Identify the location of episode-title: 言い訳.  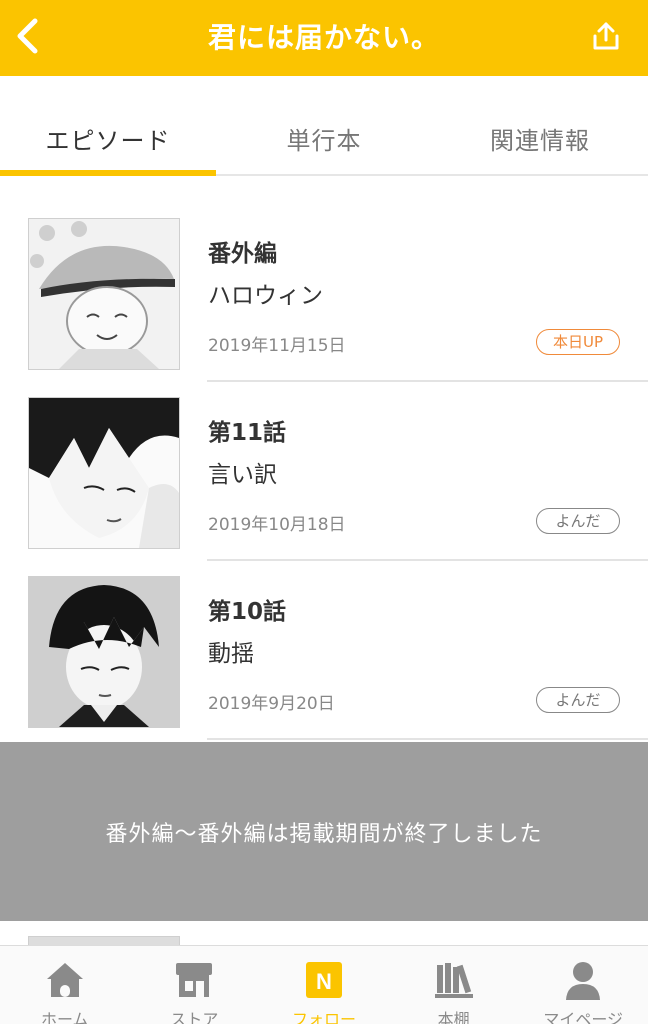
(242, 475).